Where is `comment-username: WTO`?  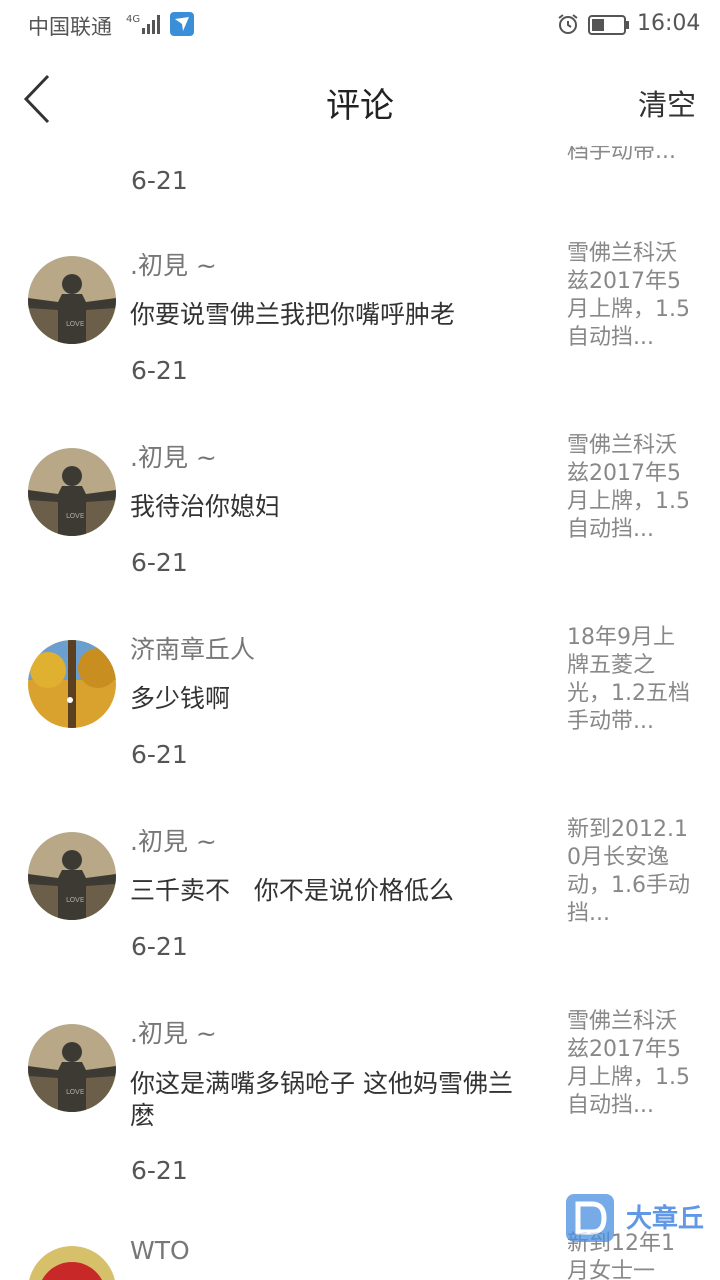 comment-username: WTO is located at coordinates (160, 1250).